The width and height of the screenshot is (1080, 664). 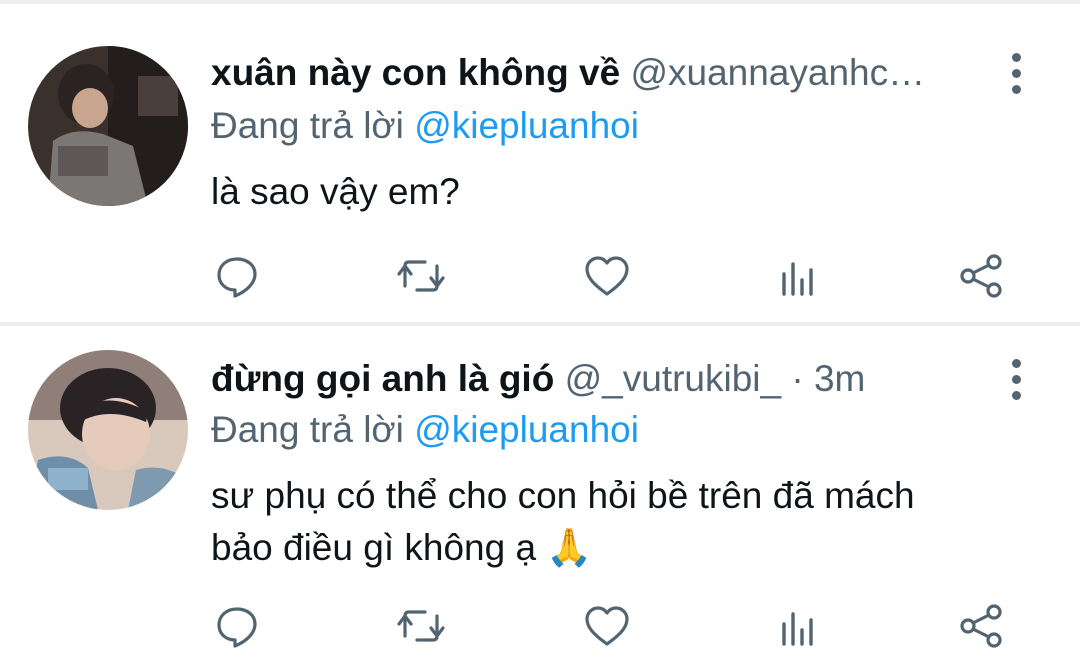 I want to click on display-name: xuân này con không về, so click(x=415, y=72).